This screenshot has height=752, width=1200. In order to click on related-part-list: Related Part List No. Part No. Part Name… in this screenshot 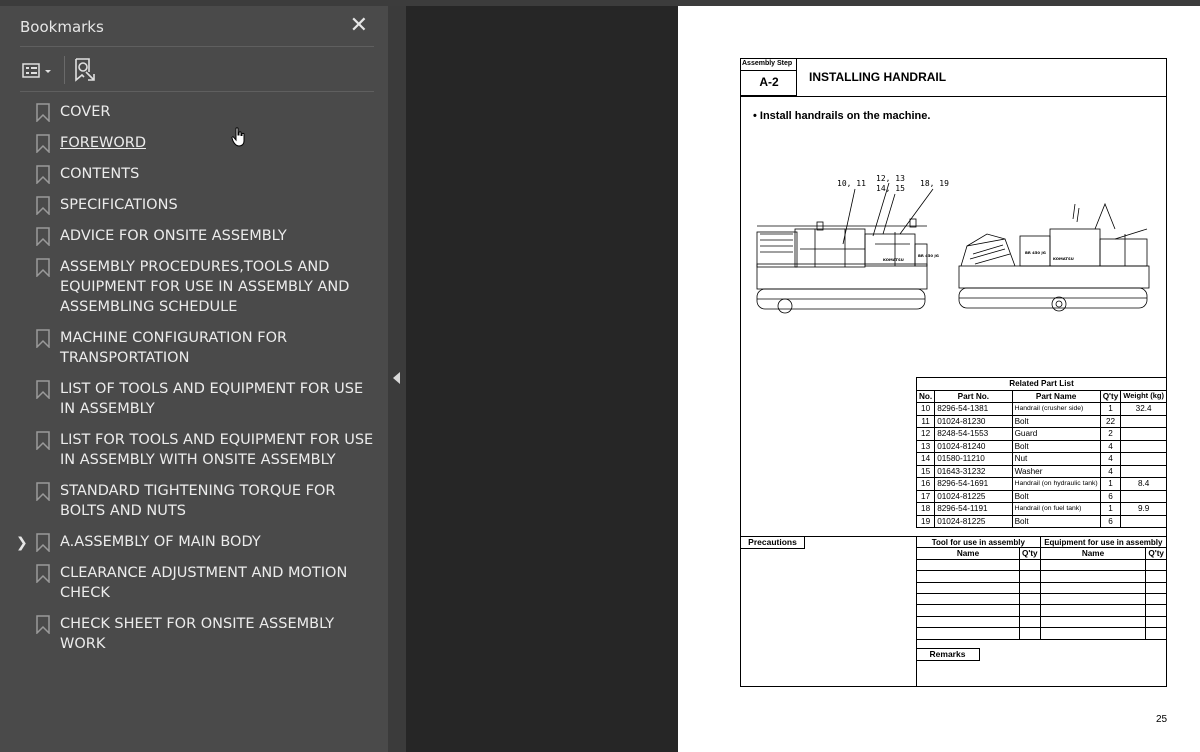, I will do `click(1041, 452)`.